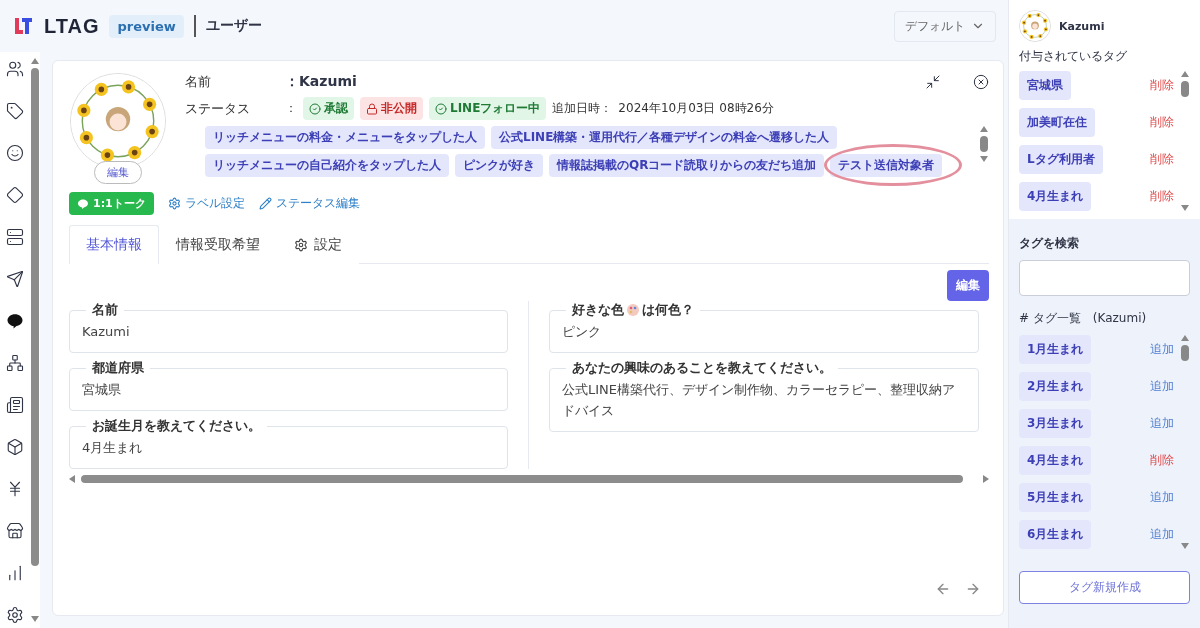 This screenshot has height=628, width=1200. What do you see at coordinates (15, 573) in the screenshot?
I see `bar-chart-icon` at bounding box center [15, 573].